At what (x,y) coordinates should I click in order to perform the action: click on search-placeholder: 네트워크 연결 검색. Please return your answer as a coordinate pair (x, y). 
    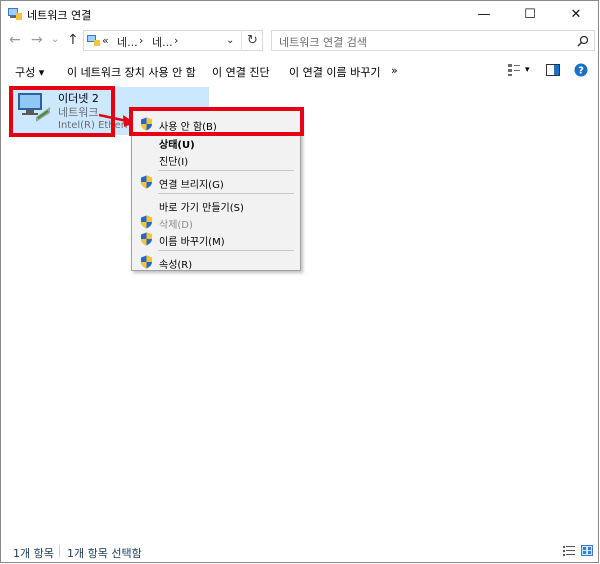
    Looking at the image, I should click on (323, 42).